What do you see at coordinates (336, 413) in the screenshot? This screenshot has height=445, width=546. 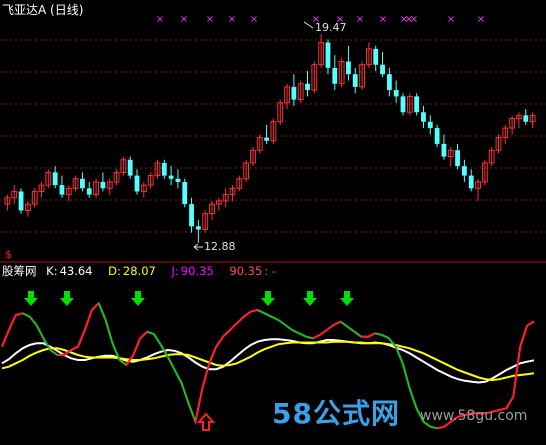 I see `watermark-text: 58公式网` at bounding box center [336, 413].